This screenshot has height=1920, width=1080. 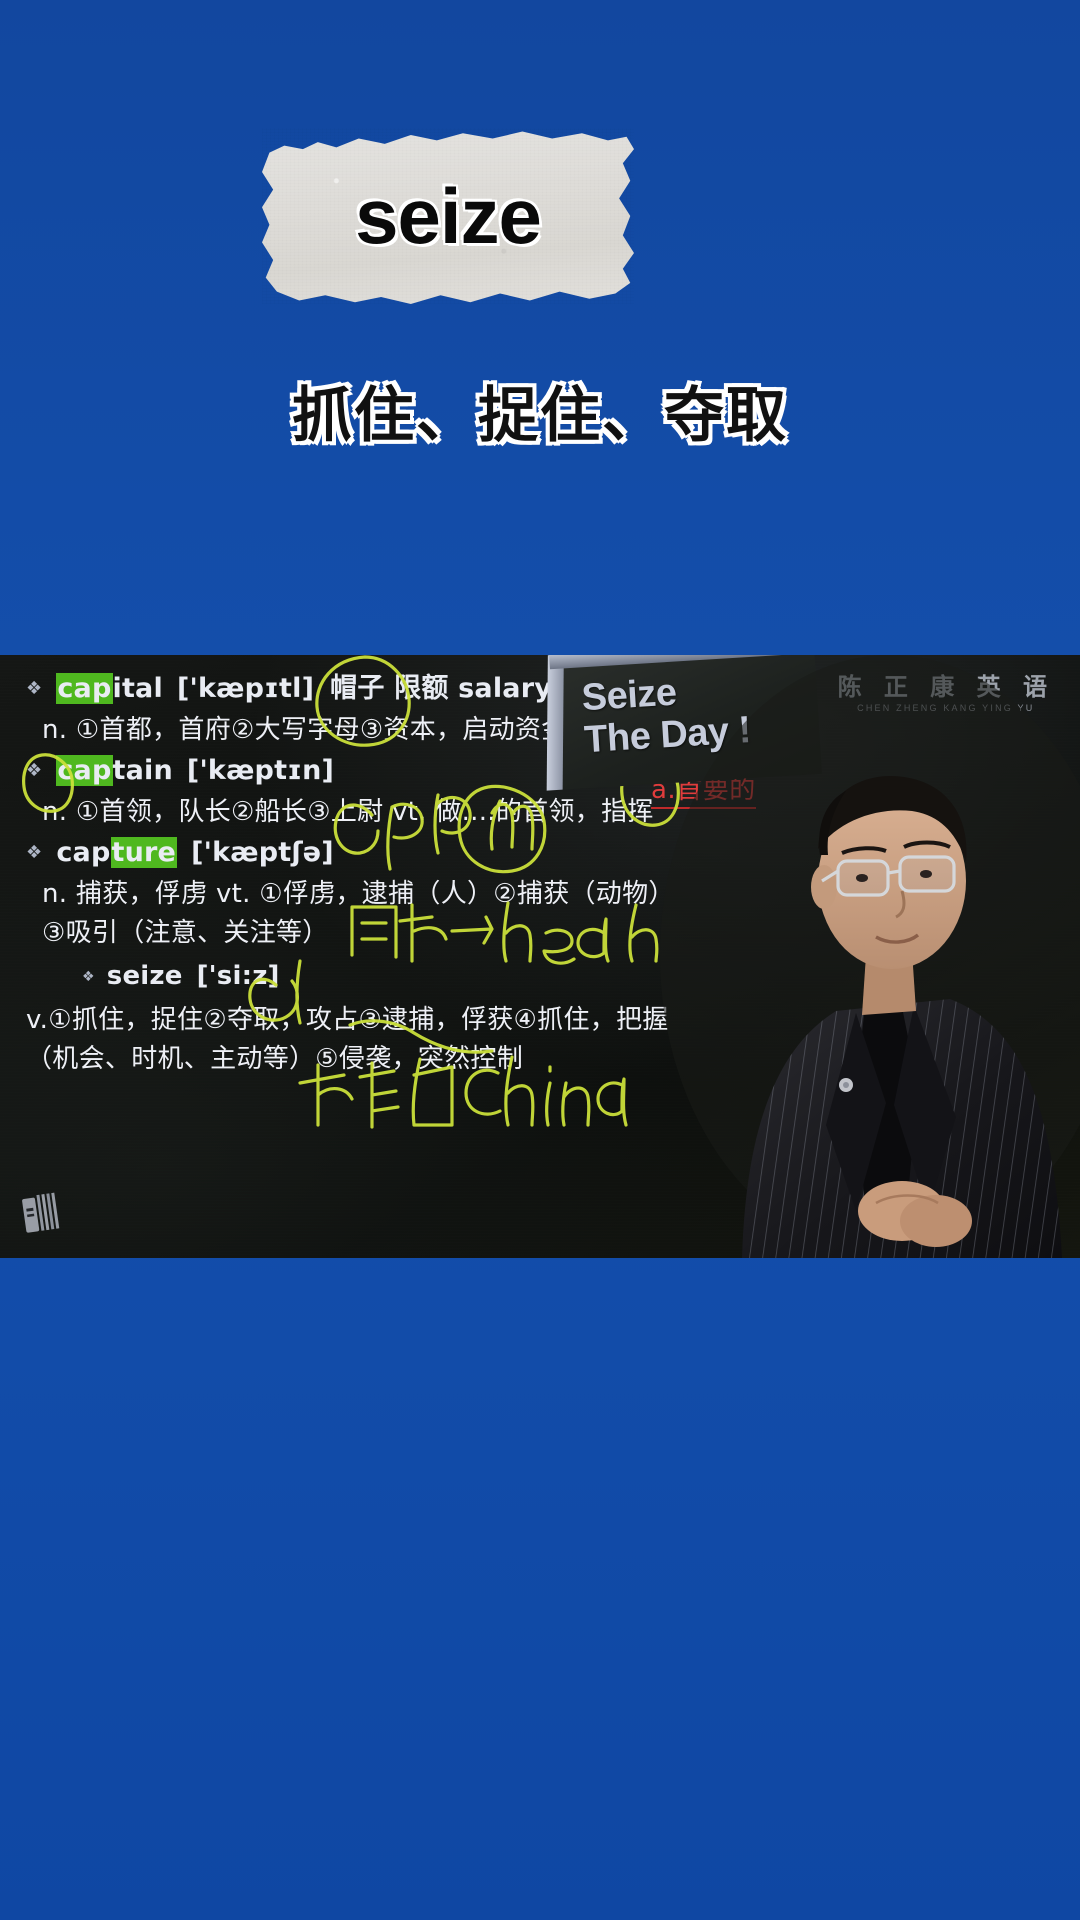 What do you see at coordinates (682, 662) in the screenshot?
I see `poster-top-edge` at bounding box center [682, 662].